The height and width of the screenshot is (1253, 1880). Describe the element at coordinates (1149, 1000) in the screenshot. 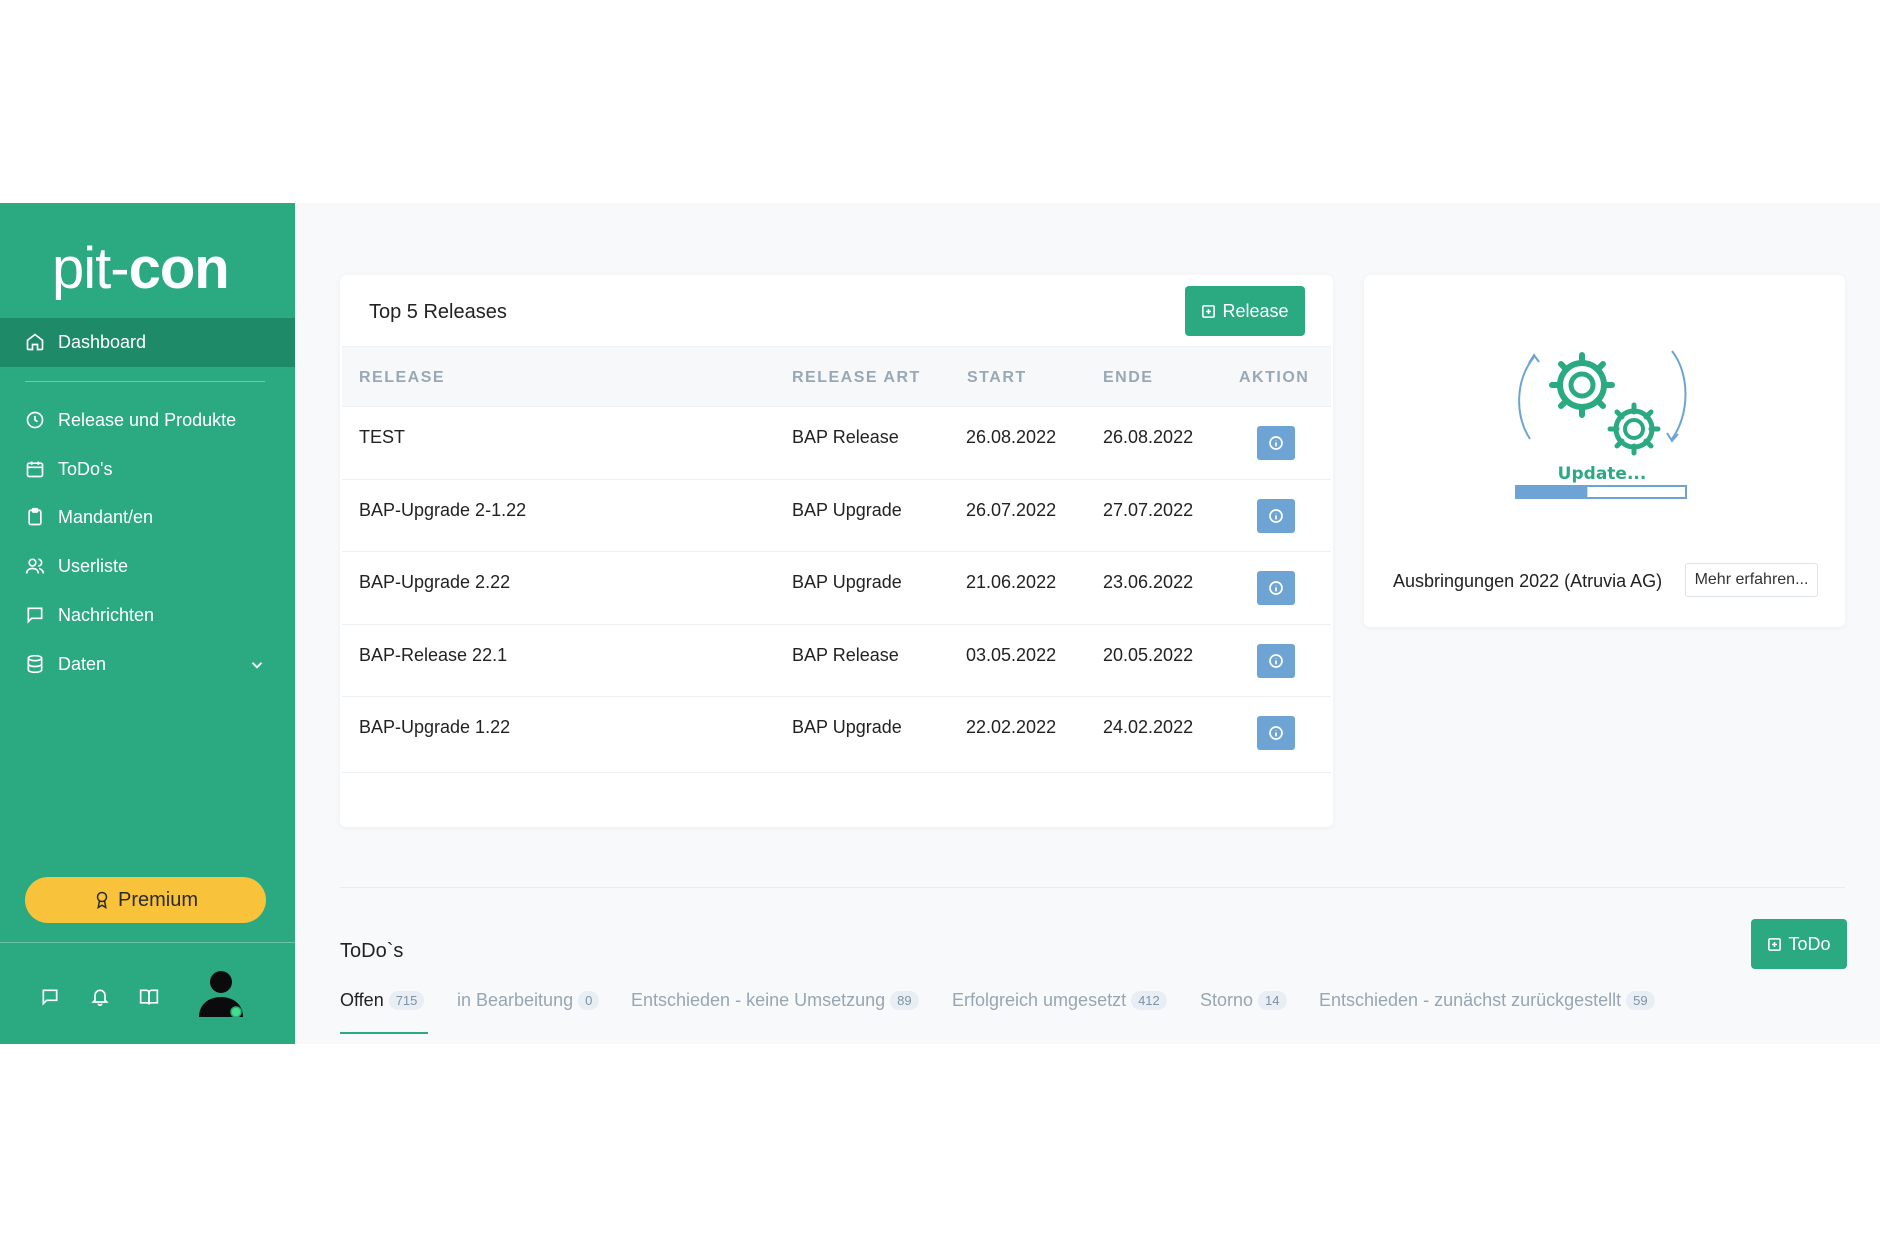

I see `tab-count-badge: 412` at that location.